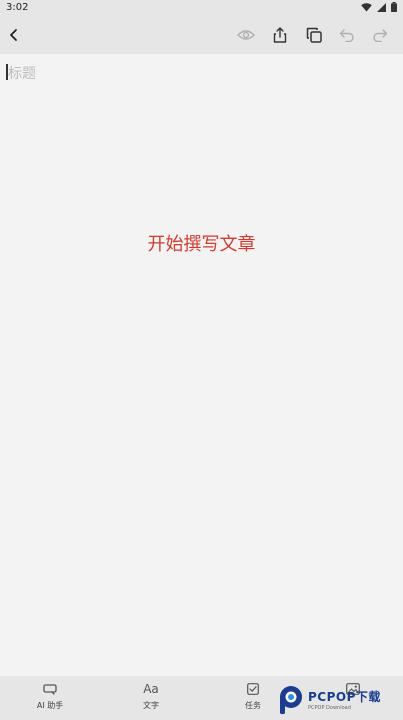 Image resolution: width=403 pixels, height=720 pixels. What do you see at coordinates (381, 7) in the screenshot?
I see `signal-icon` at bounding box center [381, 7].